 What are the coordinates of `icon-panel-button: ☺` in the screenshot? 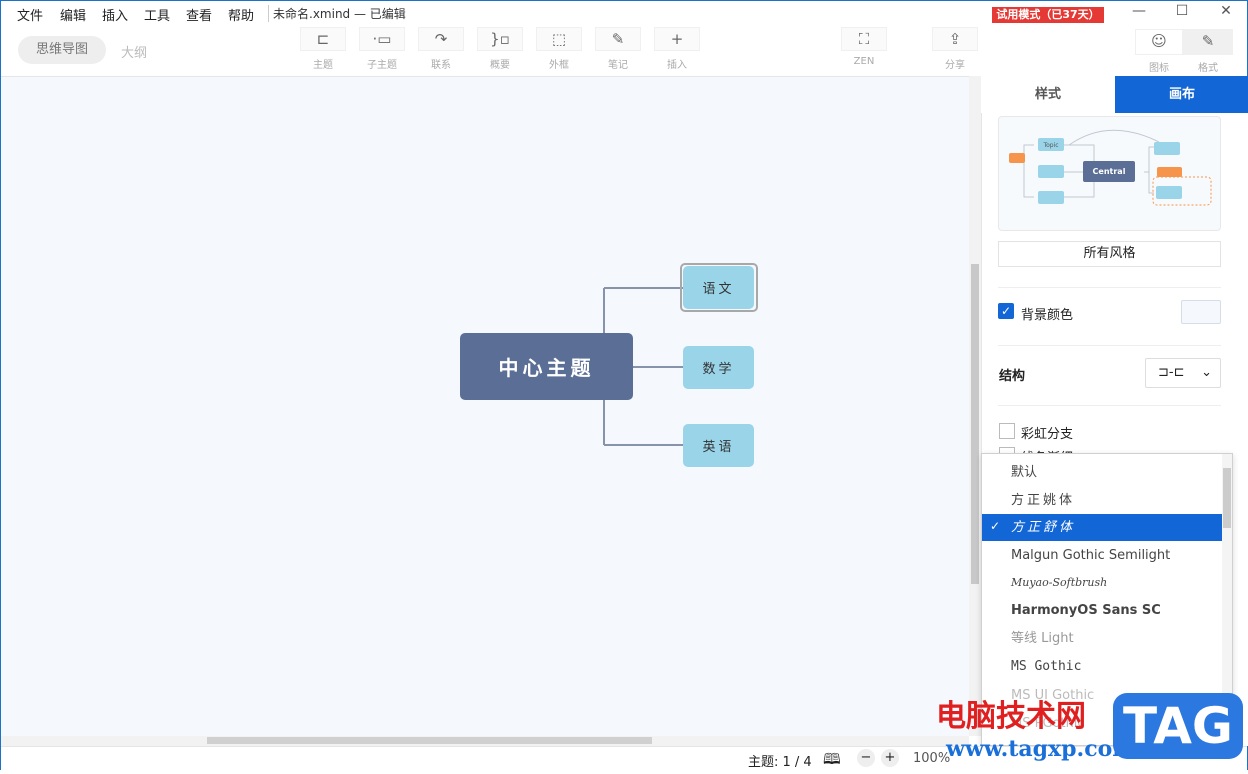 It's located at (1159, 42).